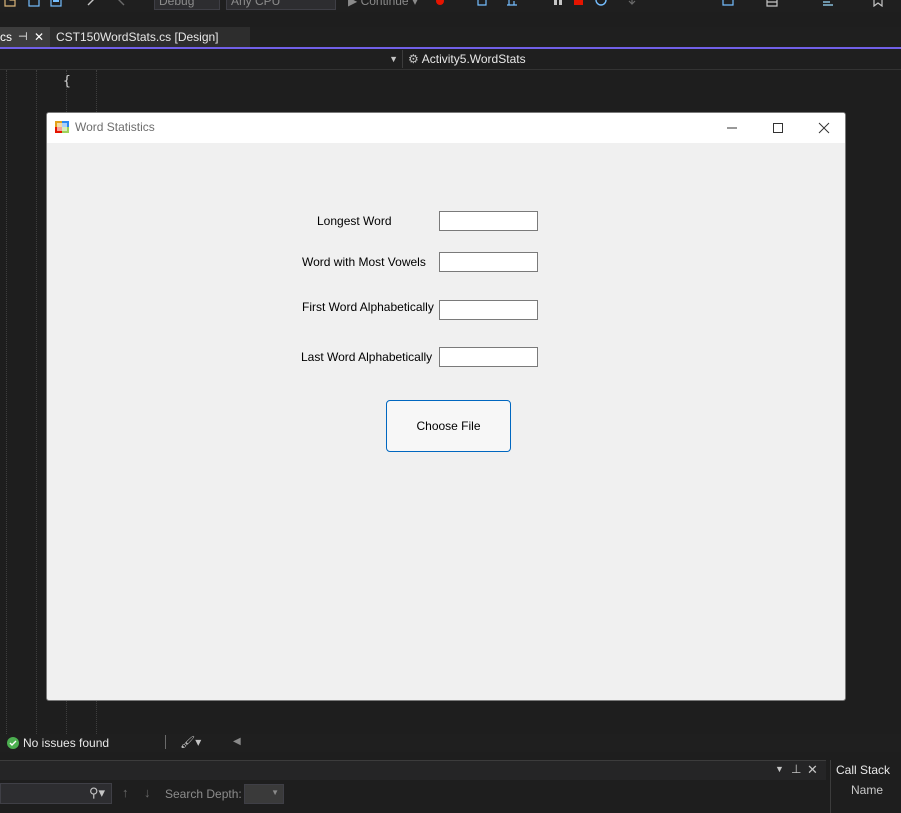 Image resolution: width=901 pixels, height=813 pixels. What do you see at coordinates (473, 59) in the screenshot?
I see `member-value: Activity5.WordStats` at bounding box center [473, 59].